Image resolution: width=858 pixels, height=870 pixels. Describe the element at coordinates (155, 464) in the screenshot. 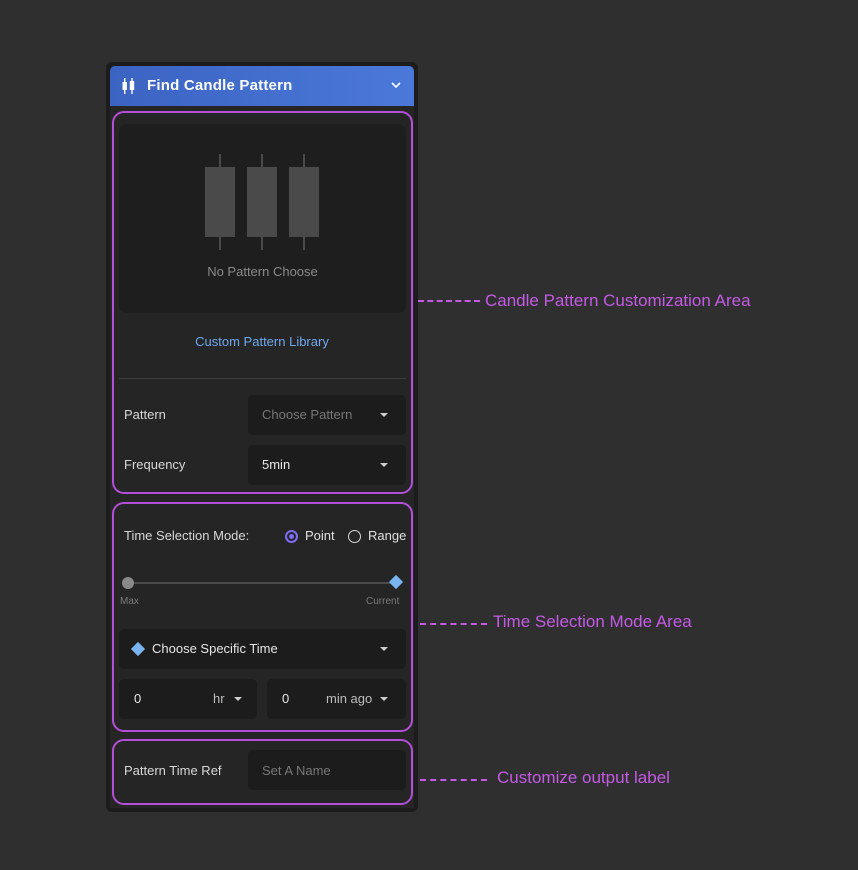

I see `frequency-label: Frequency` at that location.